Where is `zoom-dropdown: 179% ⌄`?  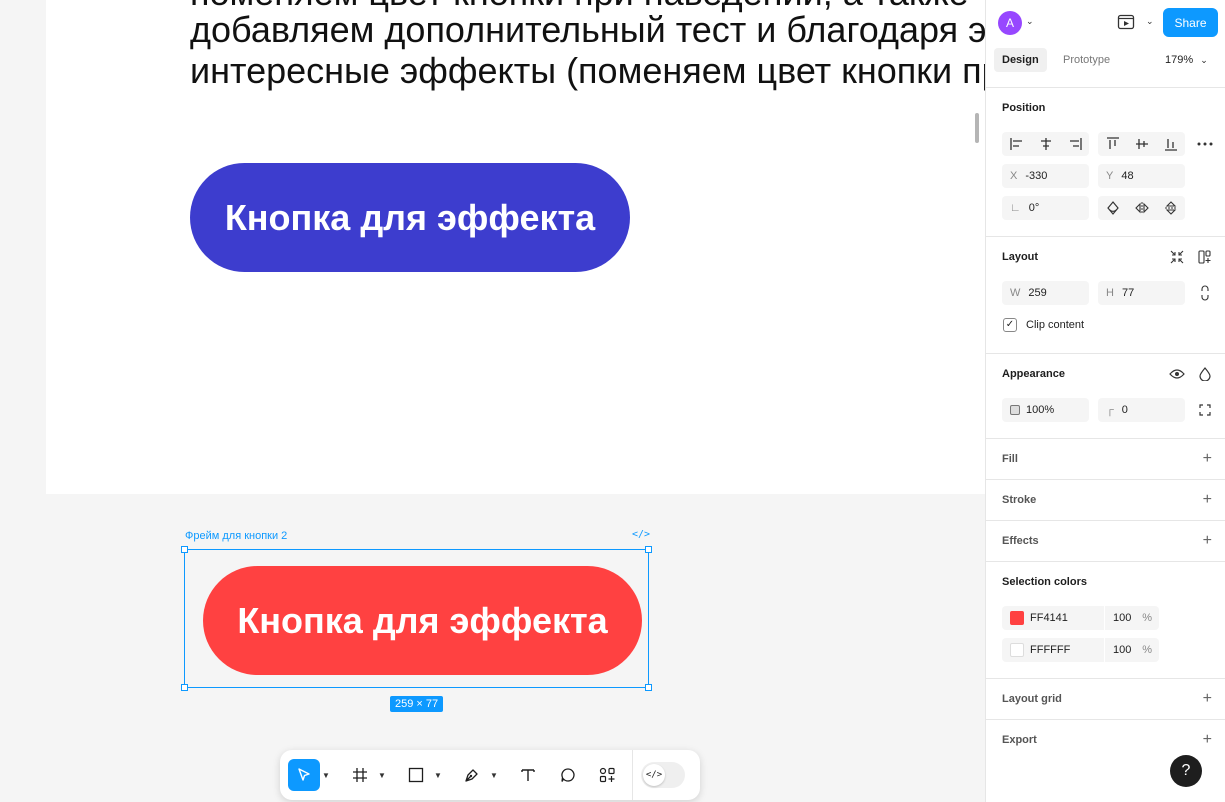 zoom-dropdown: 179% ⌄ is located at coordinates (1186, 60).